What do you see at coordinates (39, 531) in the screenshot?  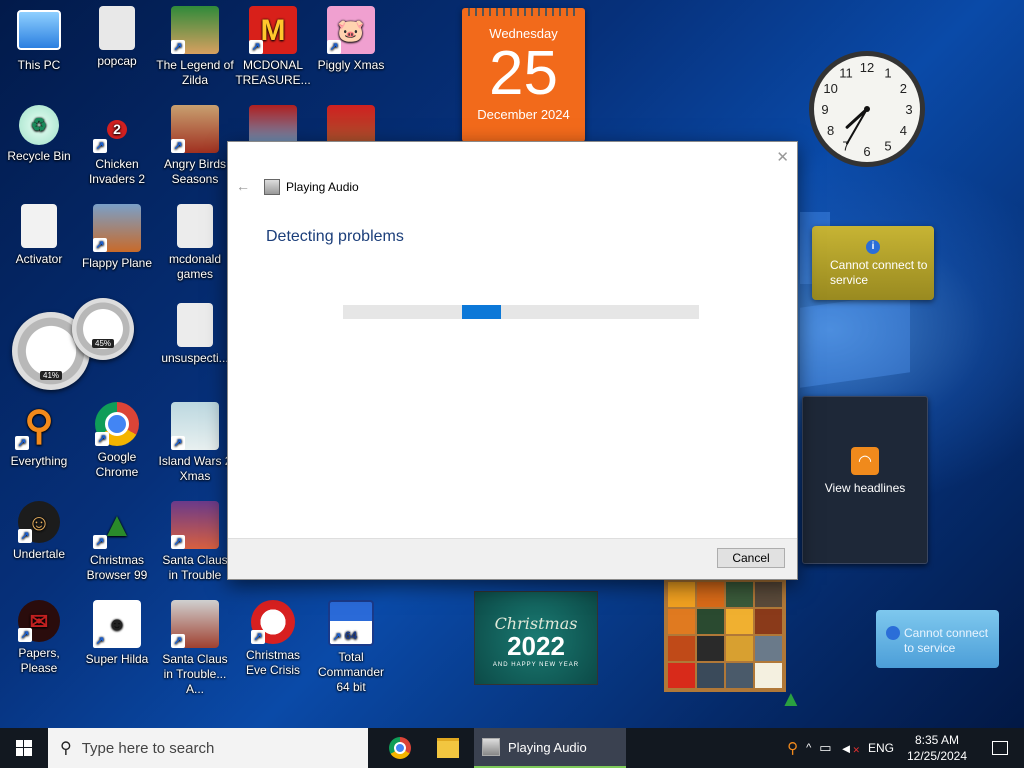 I see `desktop-icon-undertale: ☺ ↗ Undertale` at bounding box center [39, 531].